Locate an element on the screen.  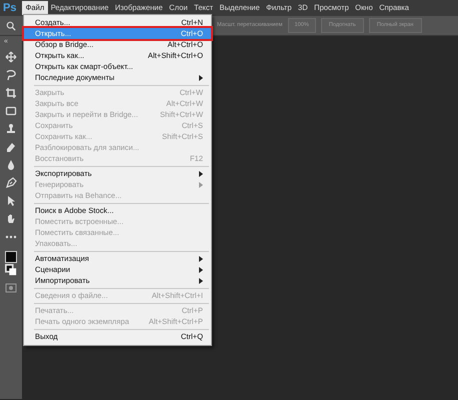
crop-tool-icon is located at coordinates (11, 93).